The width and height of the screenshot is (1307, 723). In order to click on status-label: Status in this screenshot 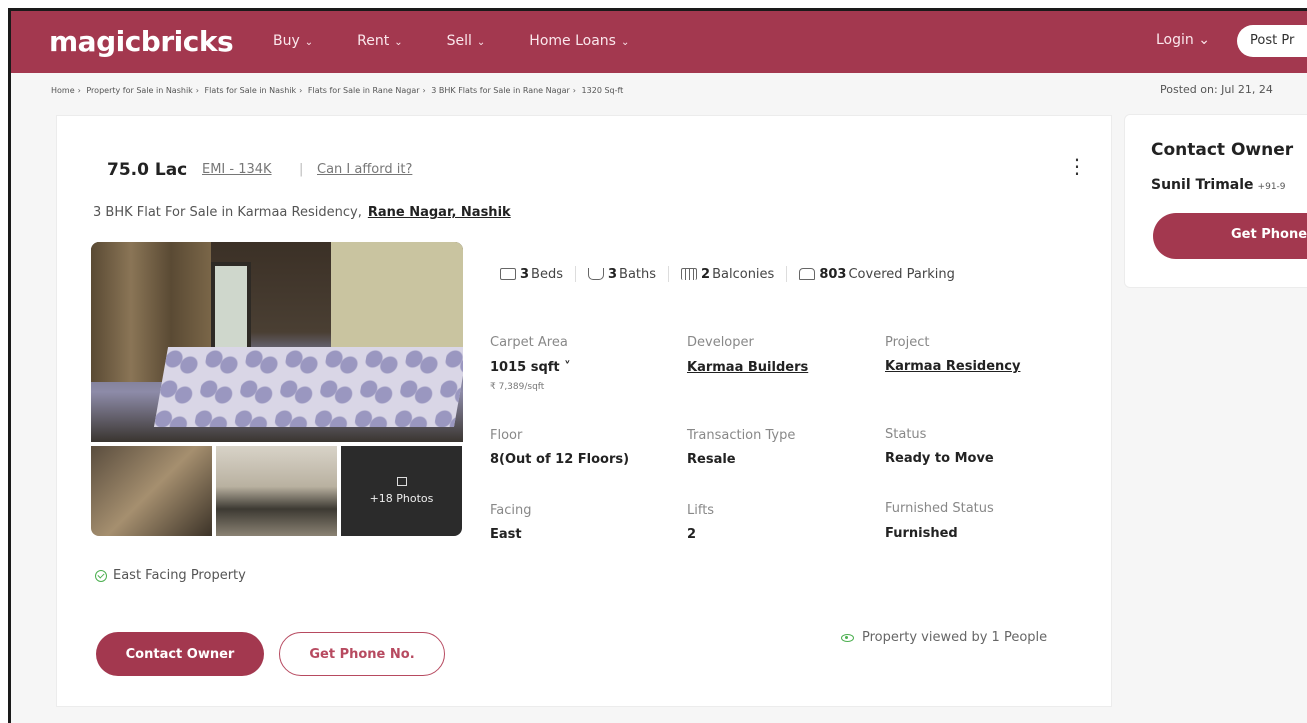, I will do `click(906, 434)`.